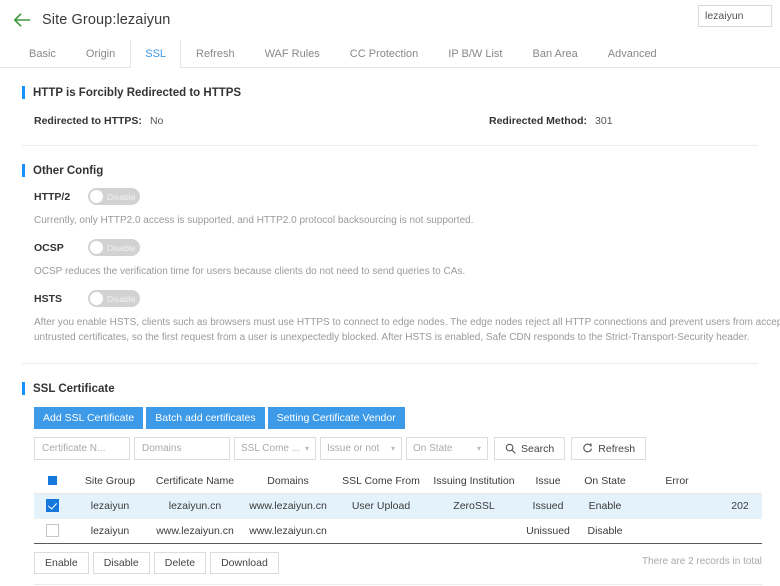 This screenshot has width=780, height=586. I want to click on cell-on-state: Disable, so click(605, 531).